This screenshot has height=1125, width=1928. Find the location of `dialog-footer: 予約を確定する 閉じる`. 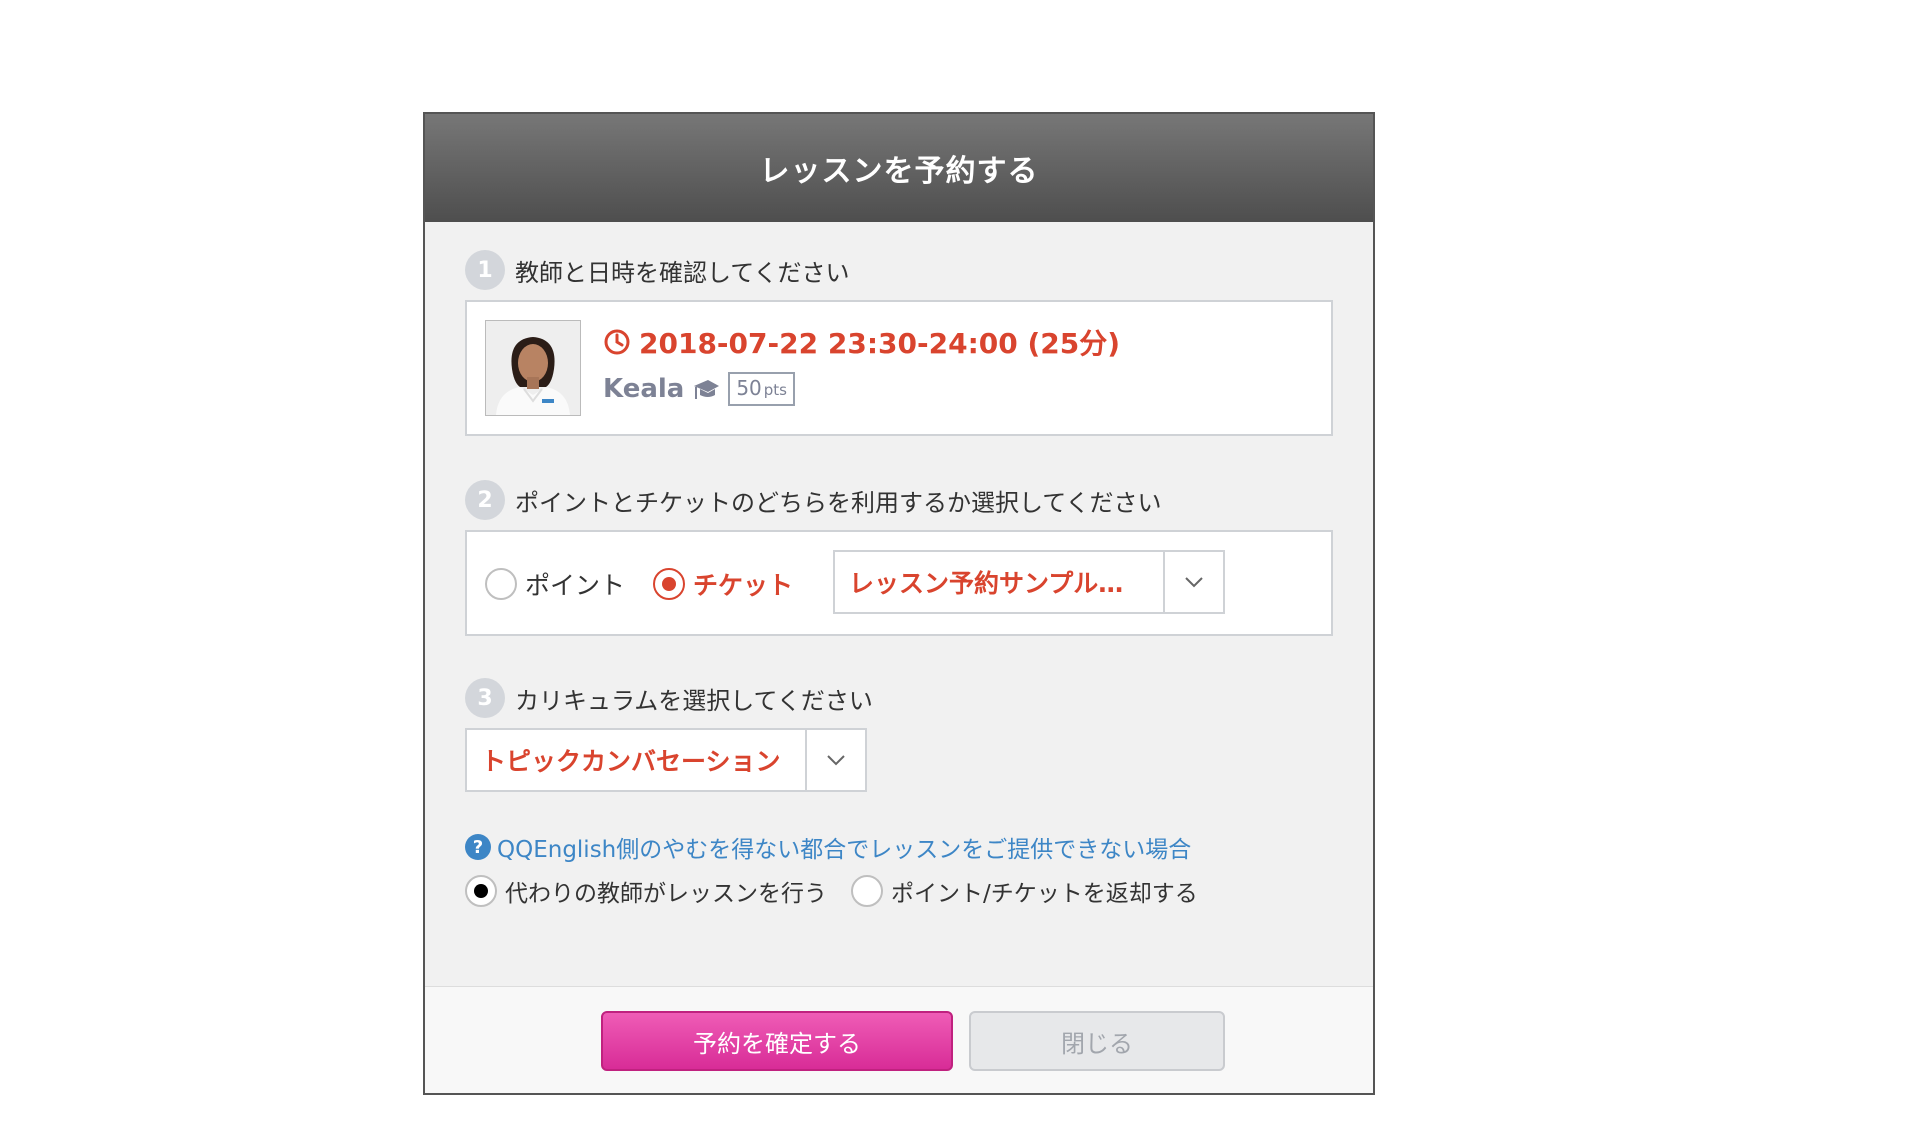

dialog-footer: 予約を確定する 閉じる is located at coordinates (899, 1039).